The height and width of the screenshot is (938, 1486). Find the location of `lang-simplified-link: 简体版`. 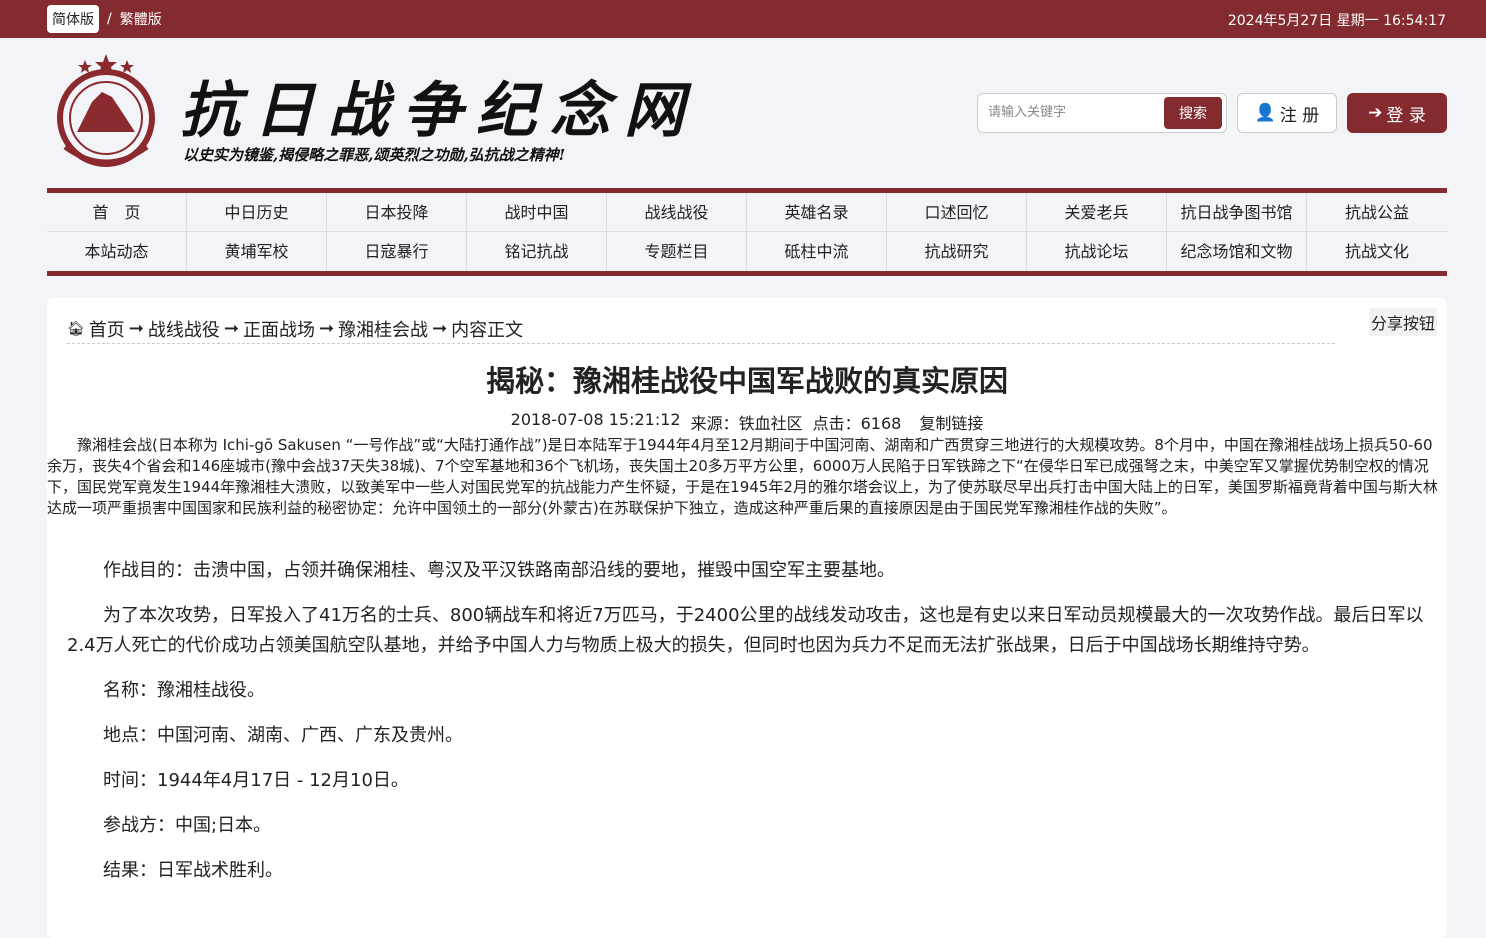

lang-simplified-link: 简体版 is located at coordinates (73, 19).